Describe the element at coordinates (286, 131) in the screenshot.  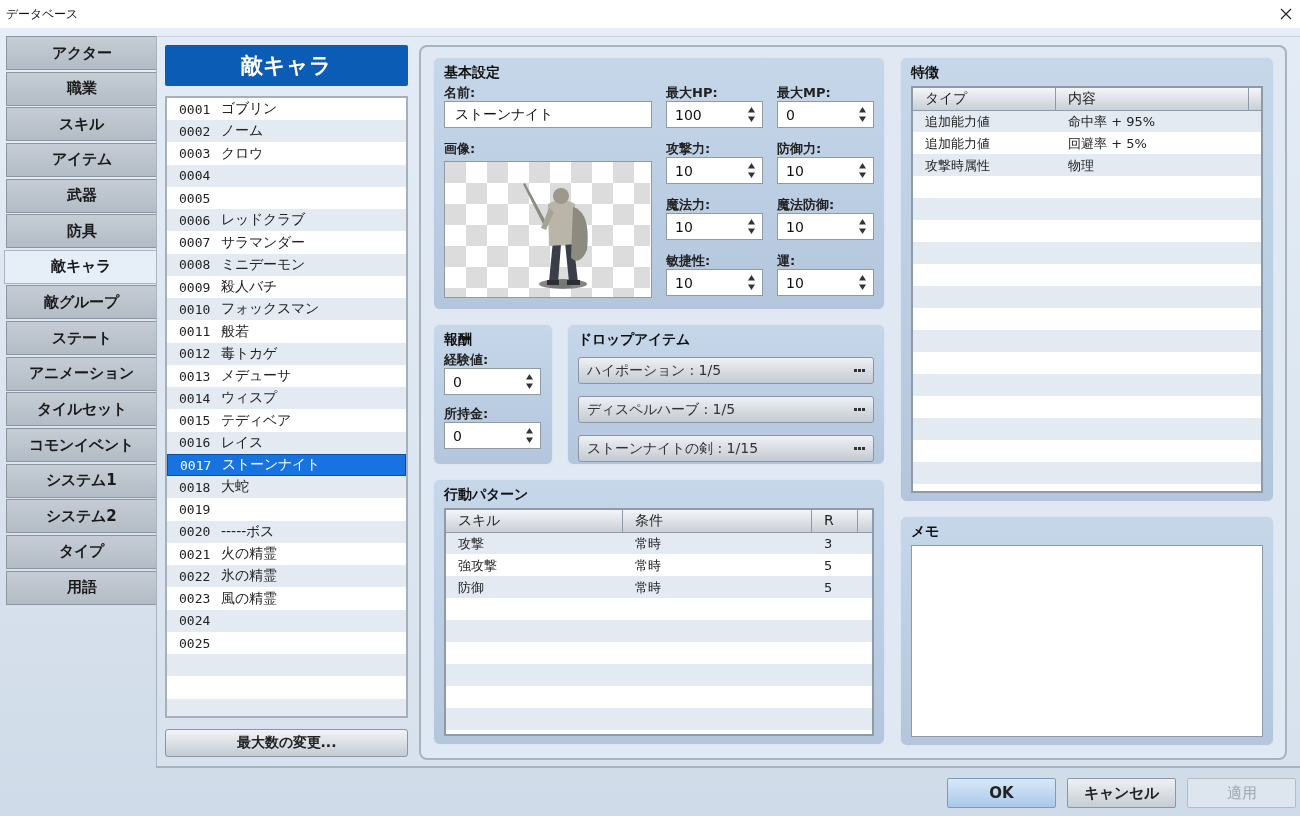
I see `list-item: 0002 ノーム` at that location.